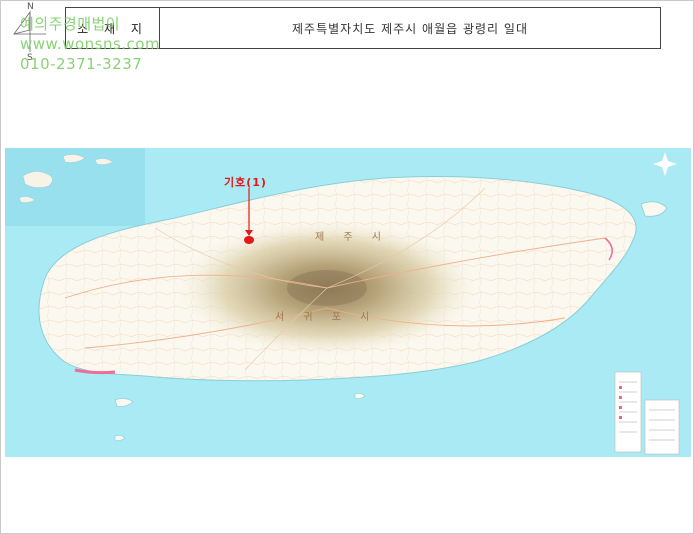  Describe the element at coordinates (352, 237) in the screenshot. I see `city-label-jeju: 제 주 시` at that location.